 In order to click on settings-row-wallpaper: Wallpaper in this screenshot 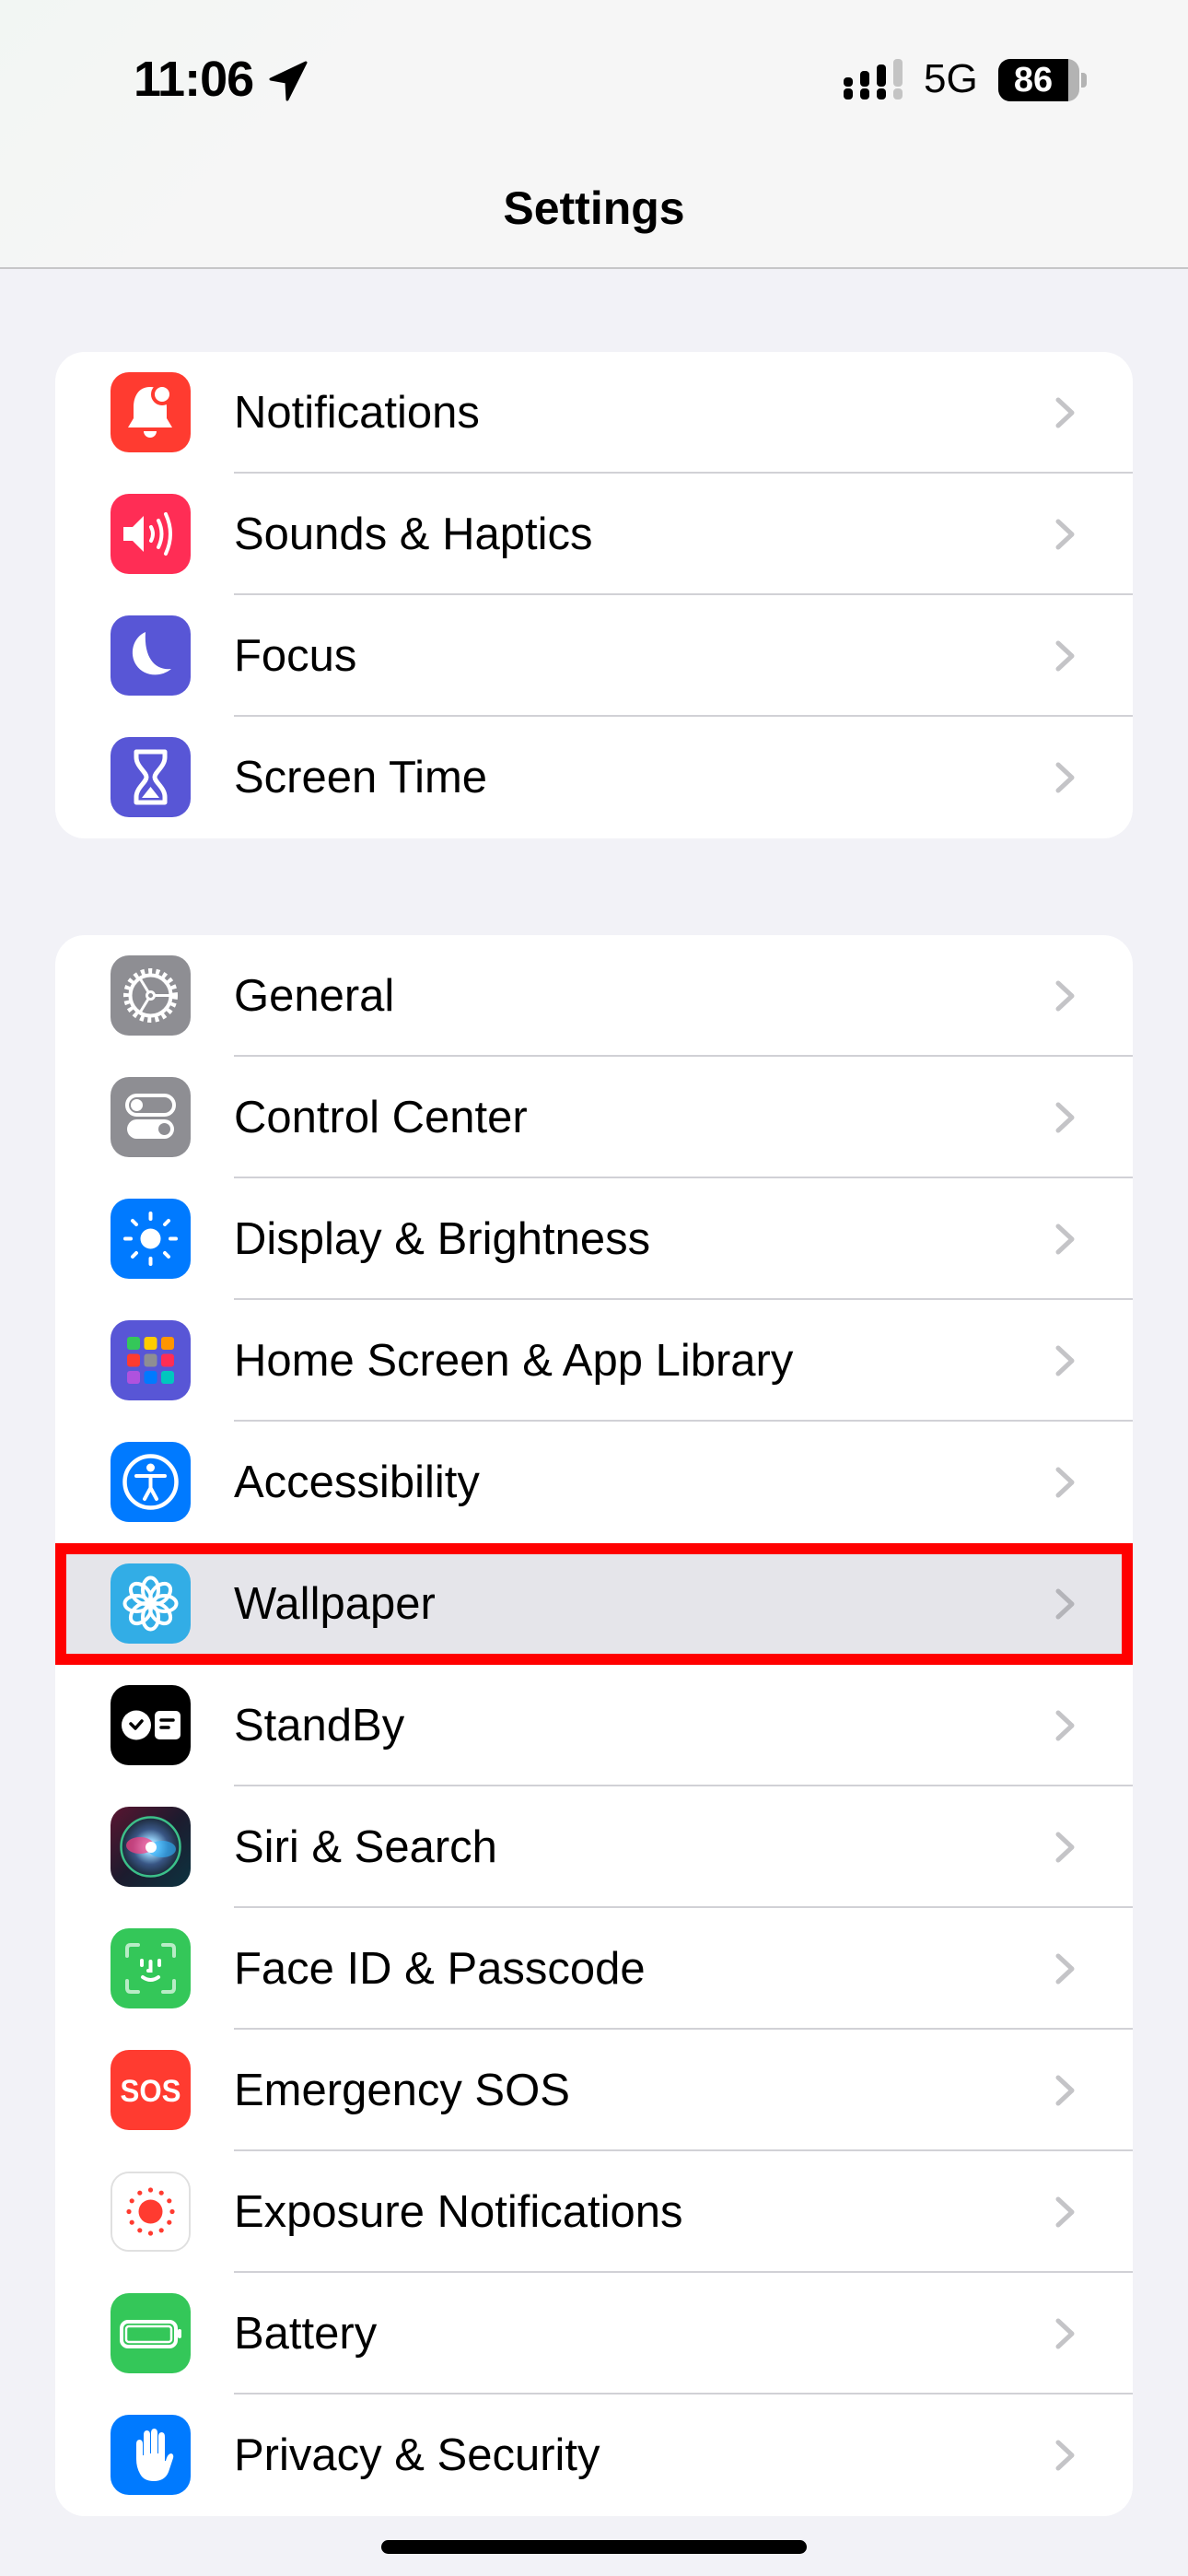, I will do `click(594, 1604)`.